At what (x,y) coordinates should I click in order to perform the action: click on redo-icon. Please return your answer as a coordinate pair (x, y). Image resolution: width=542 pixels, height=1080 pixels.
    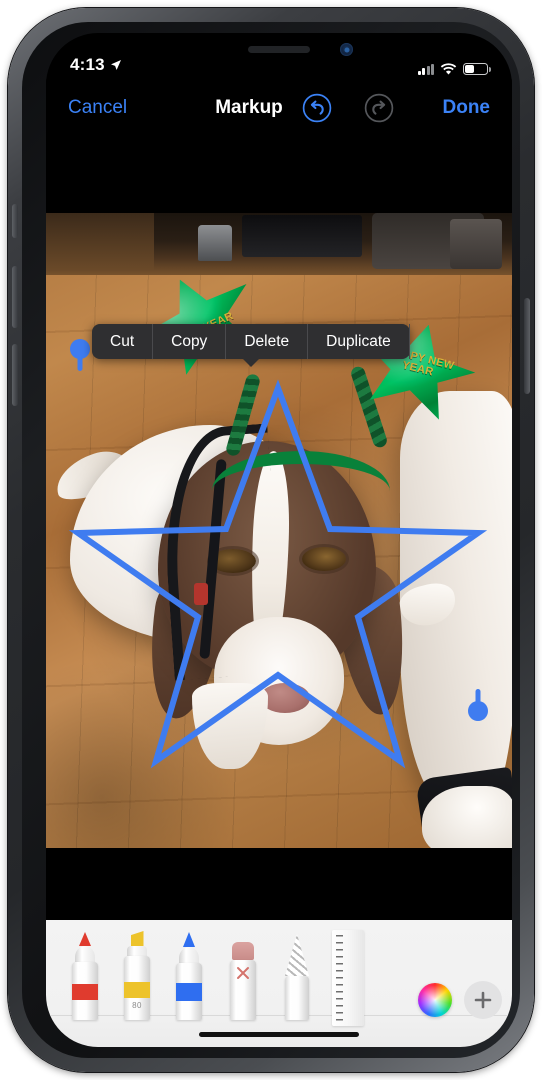
    Looking at the image, I should click on (379, 108).